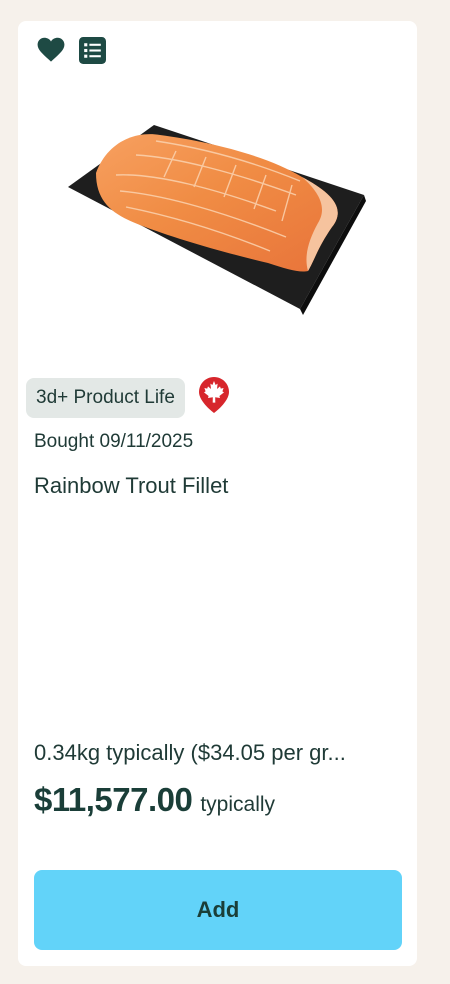 The width and height of the screenshot is (450, 984). What do you see at coordinates (238, 804) in the screenshot?
I see `price-qualifier: typically` at bounding box center [238, 804].